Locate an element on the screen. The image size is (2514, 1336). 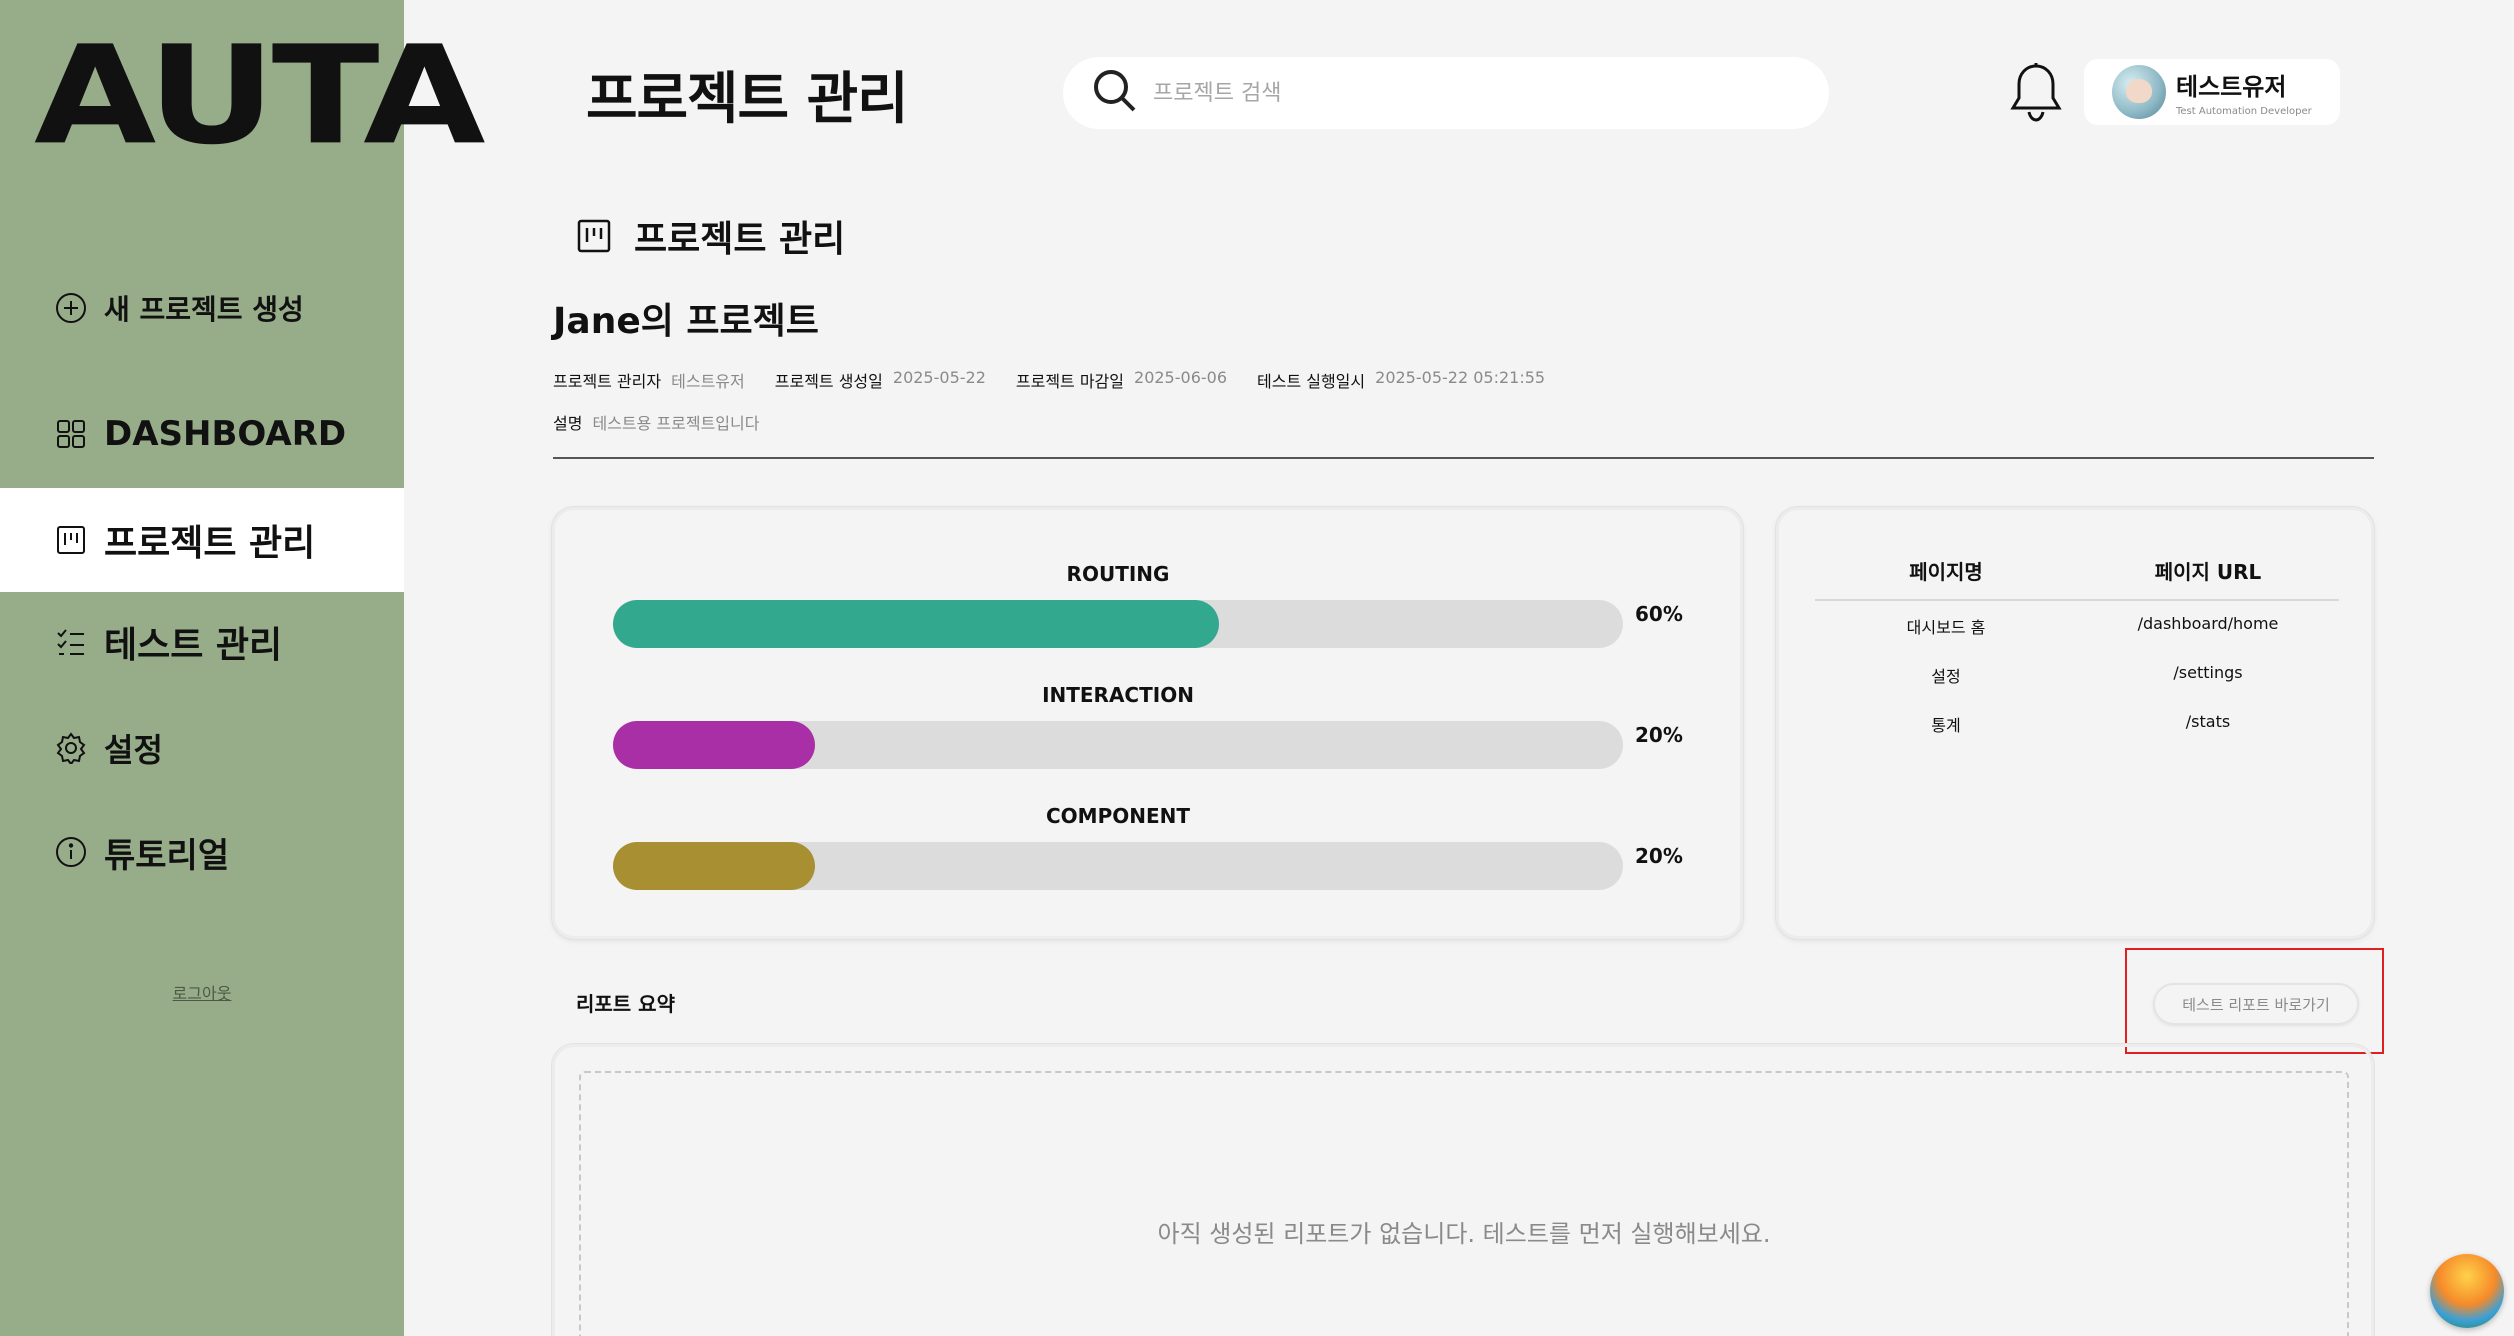
sidebar-item-dashboard: DASHBOARD is located at coordinates (202, 434).